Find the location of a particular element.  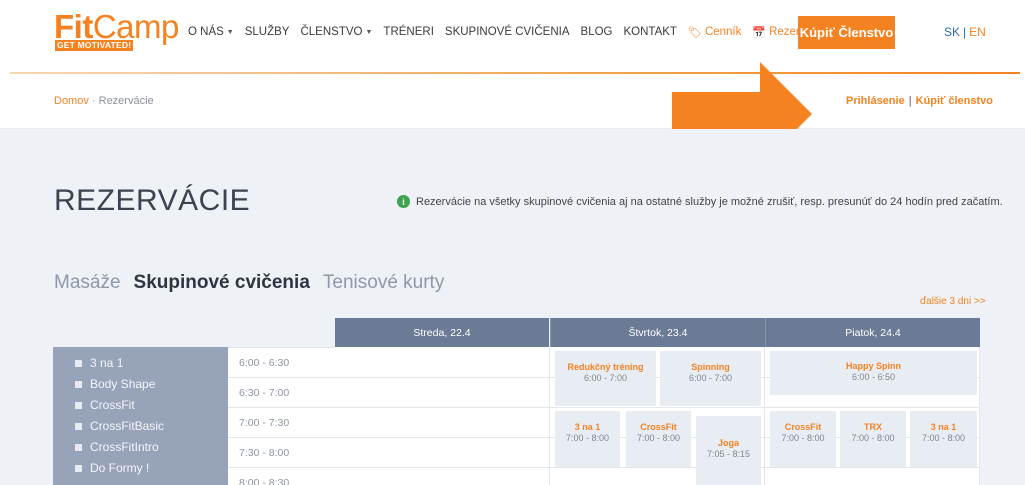

event-card: Spinning 6:00 - 7:00 is located at coordinates (710, 378).